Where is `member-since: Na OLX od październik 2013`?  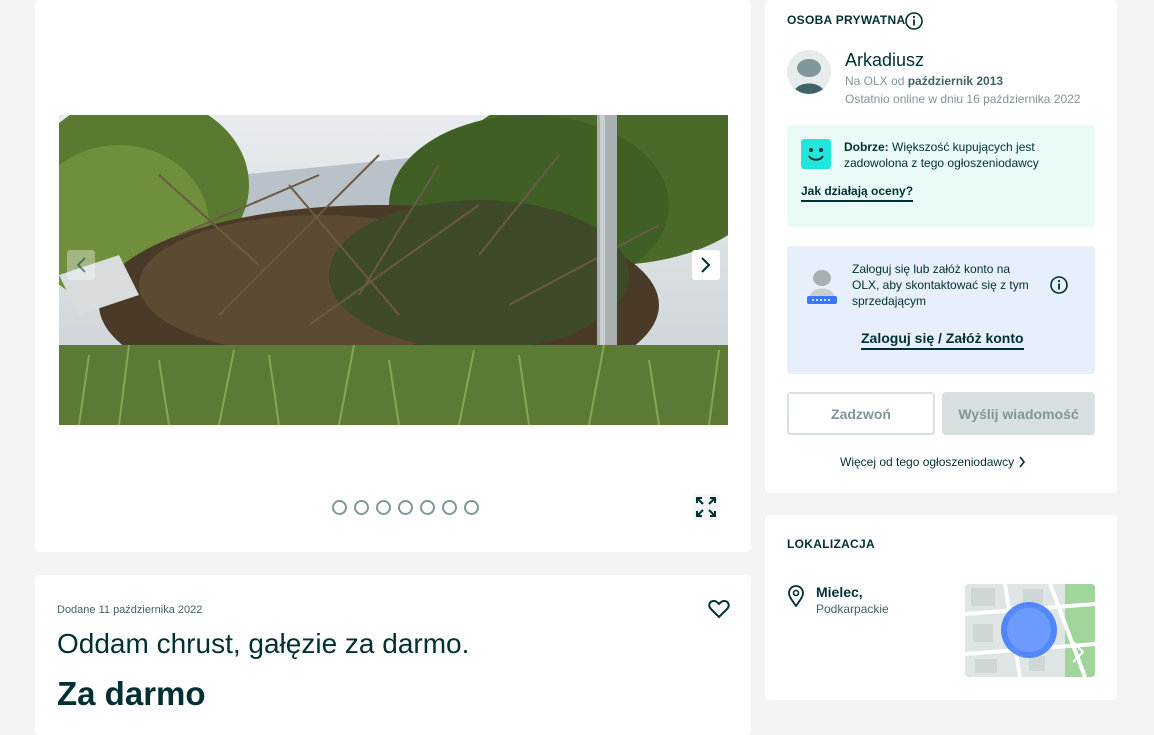 member-since: Na OLX od październik 2013 is located at coordinates (924, 81).